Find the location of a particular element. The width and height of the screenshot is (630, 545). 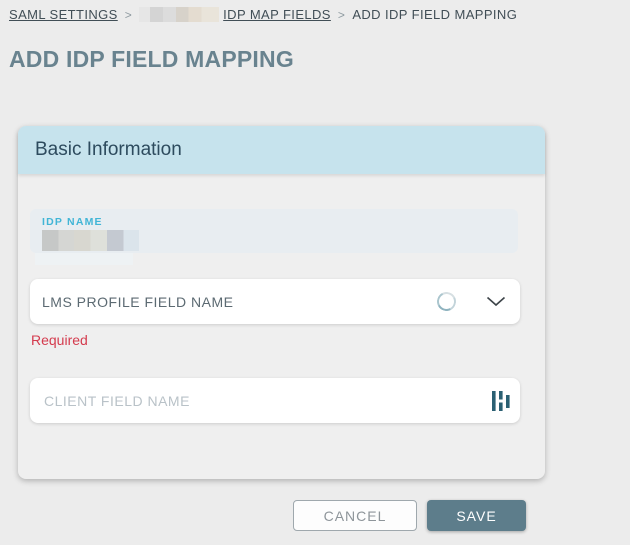

lms-profile-field-label: LMS PROFILE FIELD NAME is located at coordinates (138, 301).